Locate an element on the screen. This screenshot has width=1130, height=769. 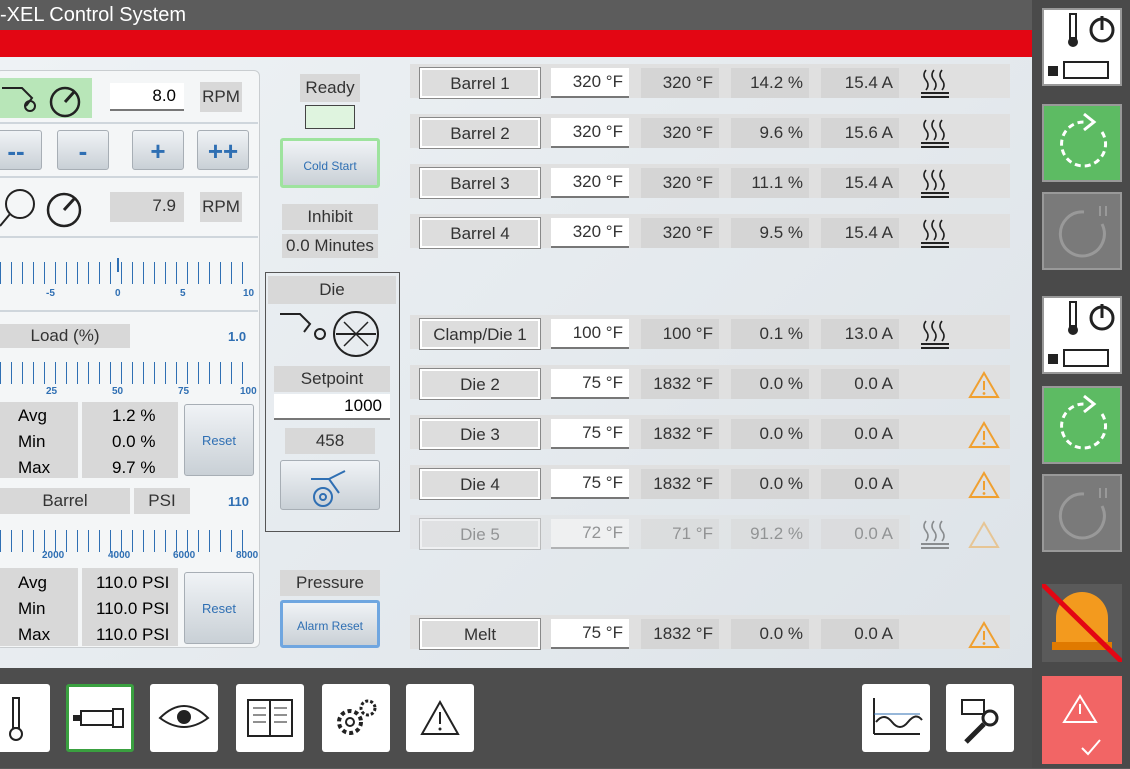
restart-icon is located at coordinates (1084, 422).